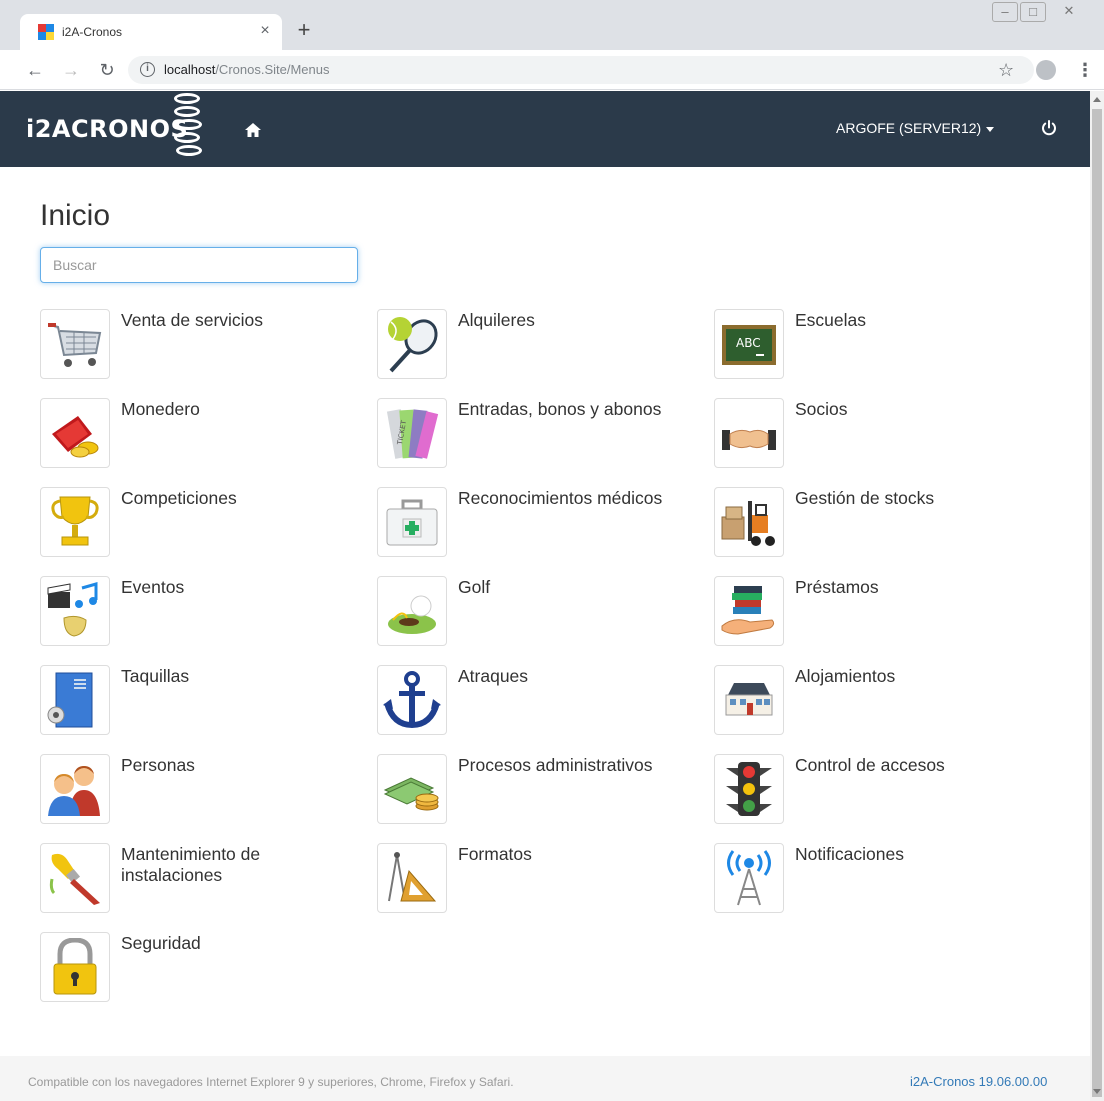 Image resolution: width=1104 pixels, height=1101 pixels. I want to click on address-bar: i localhost/Cronos.Site/Menus, so click(581, 70).